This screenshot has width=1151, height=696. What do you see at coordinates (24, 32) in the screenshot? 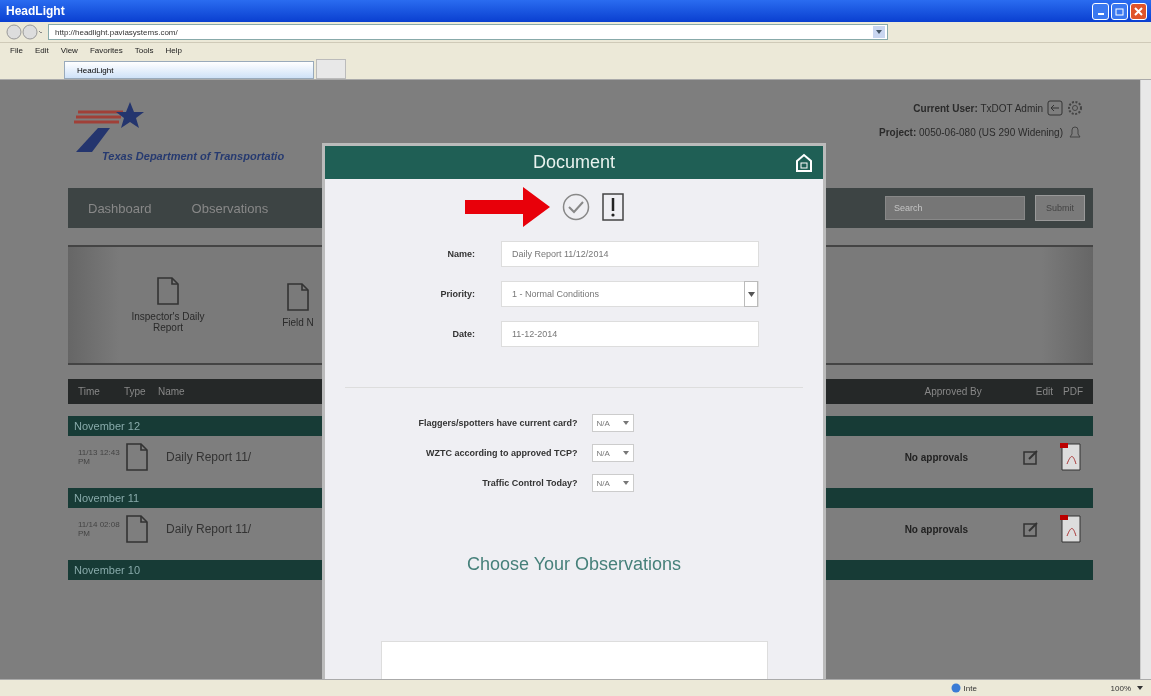
I see `back-forward-icon` at bounding box center [24, 32].